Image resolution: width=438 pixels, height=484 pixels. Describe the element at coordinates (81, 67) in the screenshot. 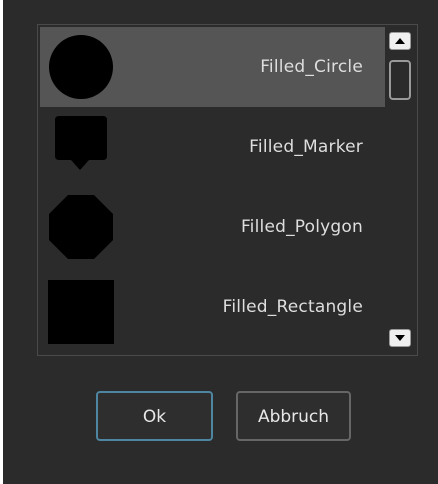

I see `filled-circle-icon` at that location.